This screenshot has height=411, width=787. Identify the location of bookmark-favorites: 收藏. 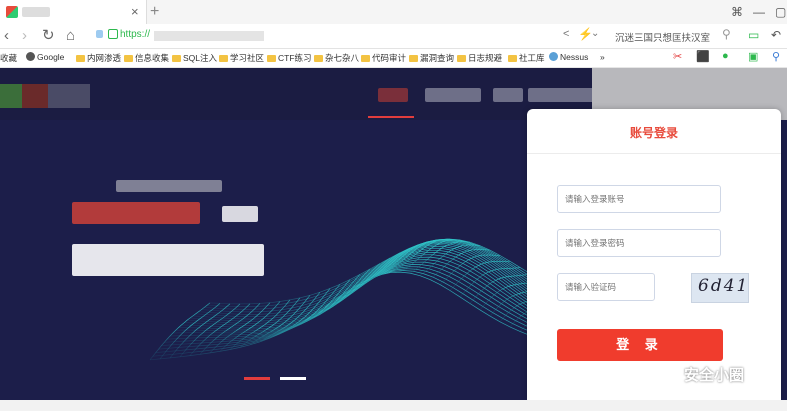
(8, 58).